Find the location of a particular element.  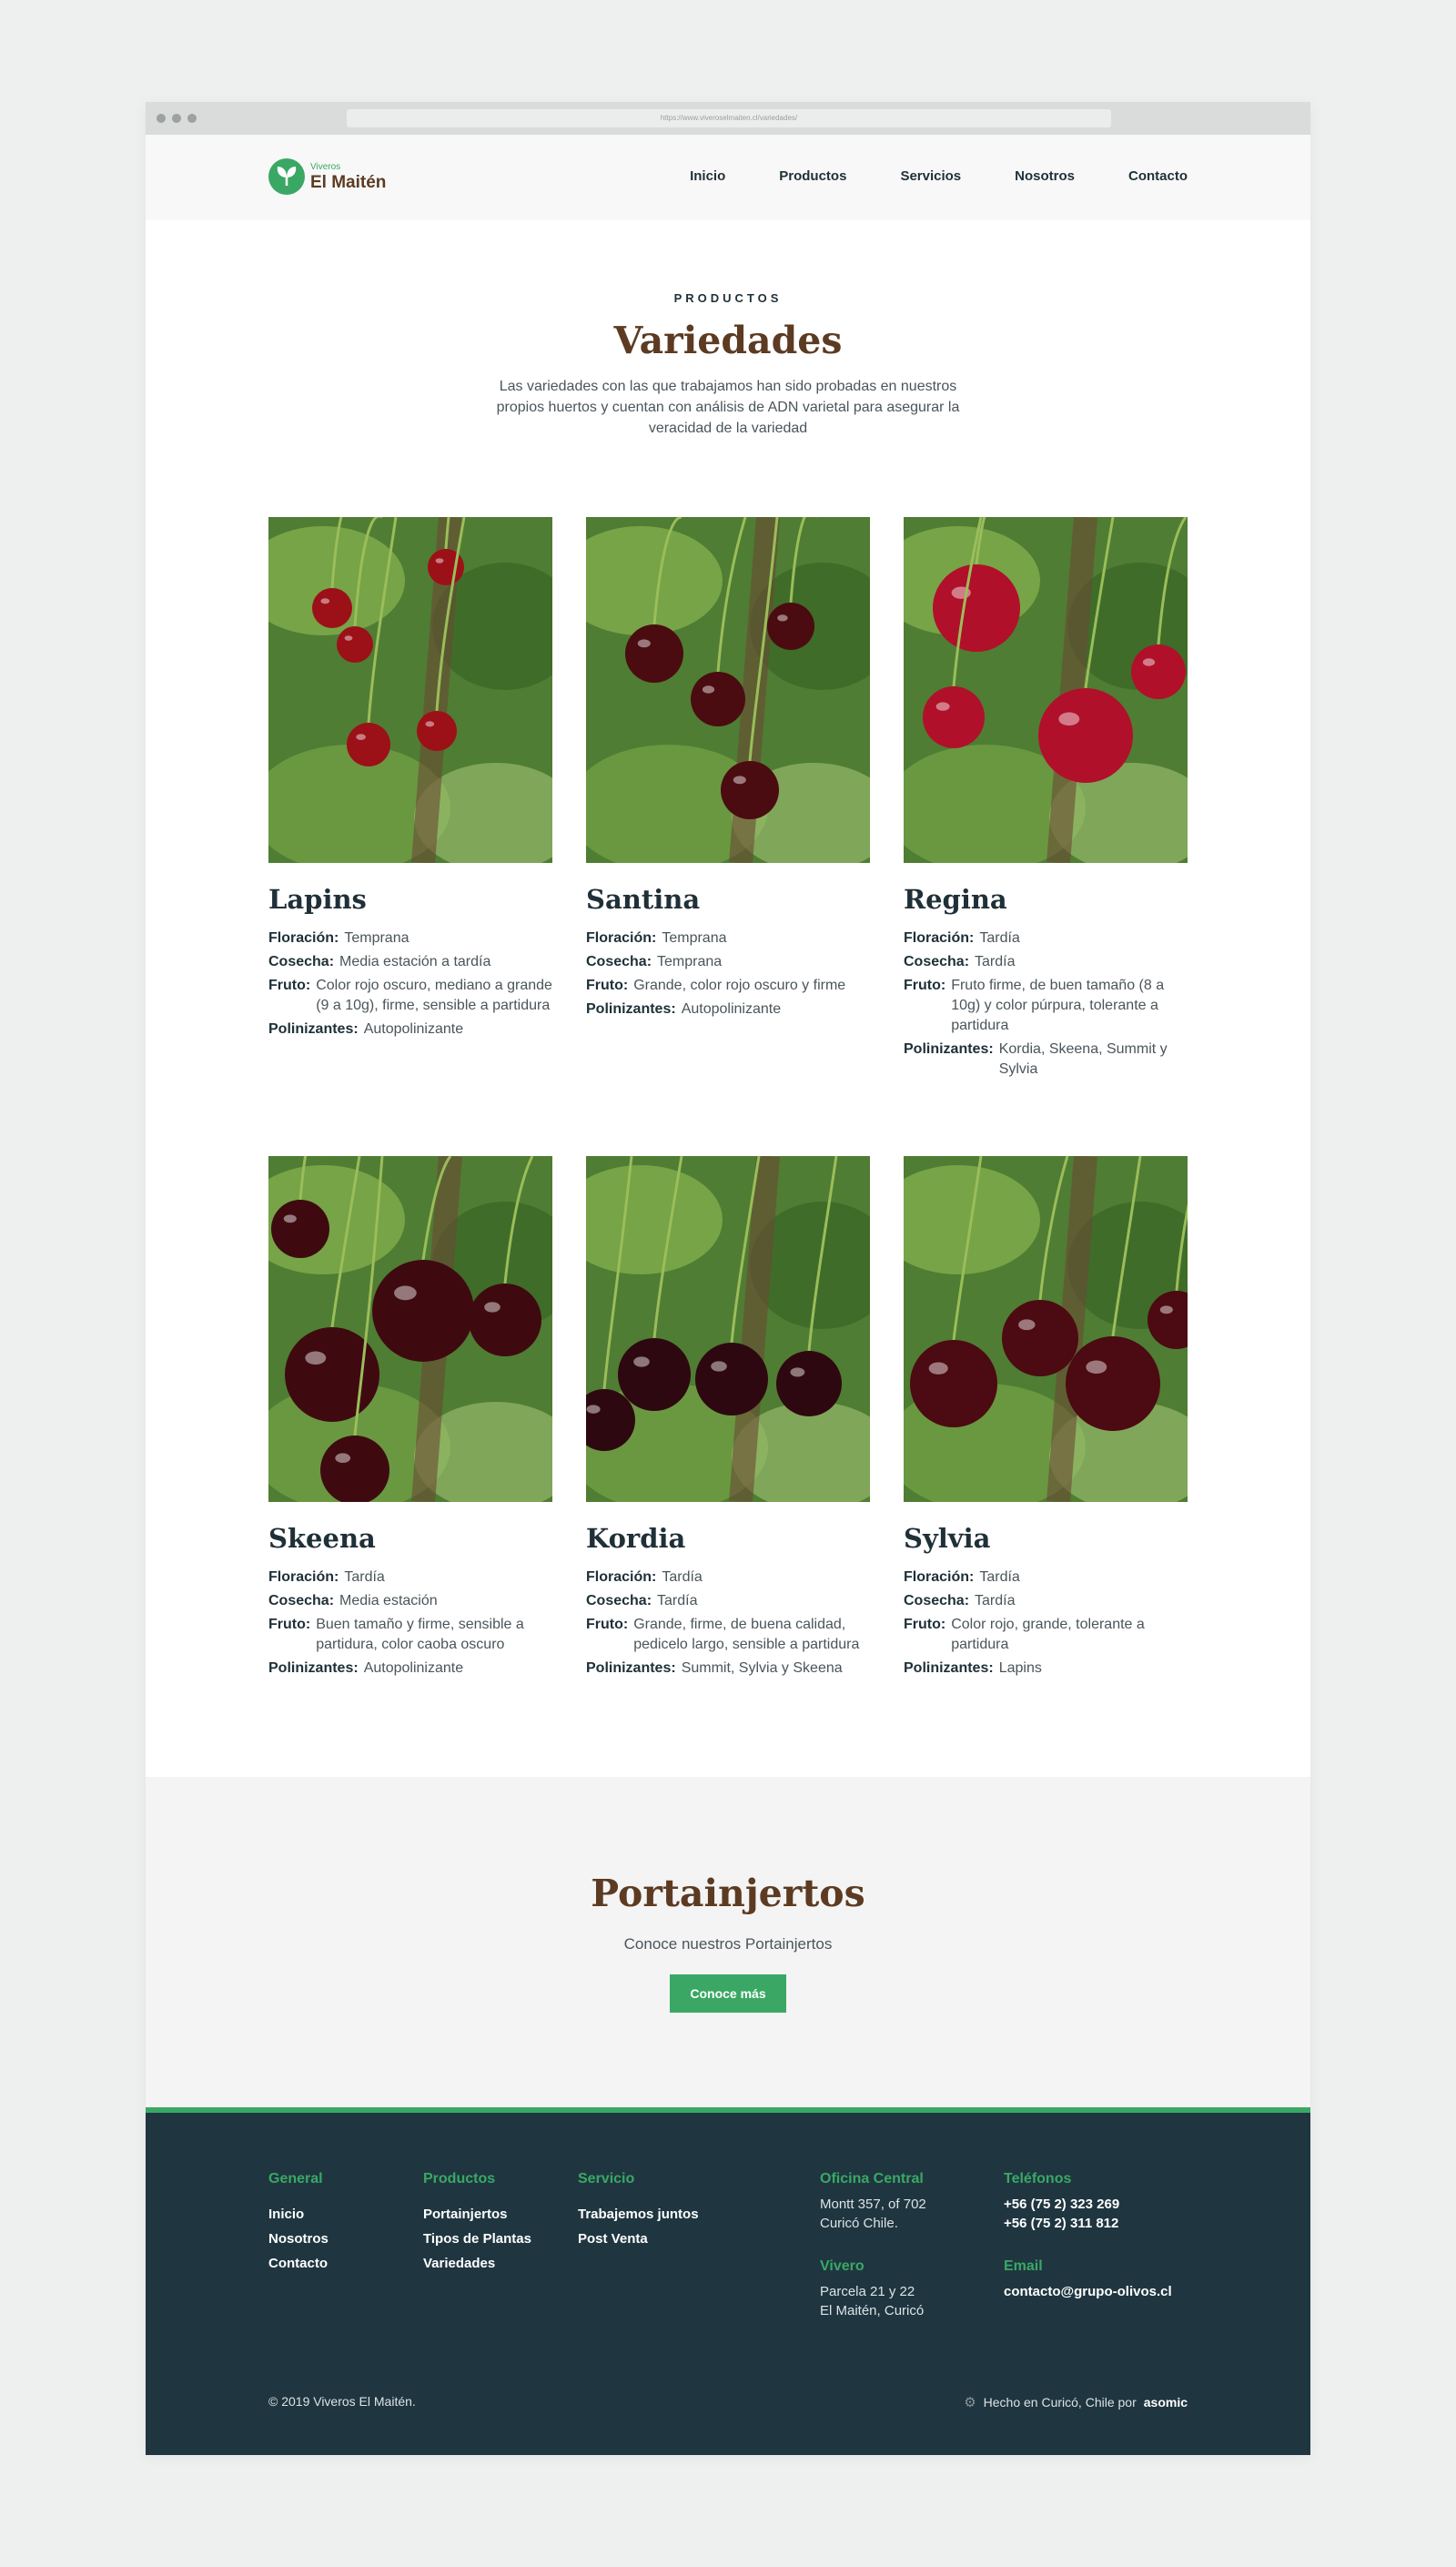

footer-link-contacto: Contacto is located at coordinates (299, 2263).